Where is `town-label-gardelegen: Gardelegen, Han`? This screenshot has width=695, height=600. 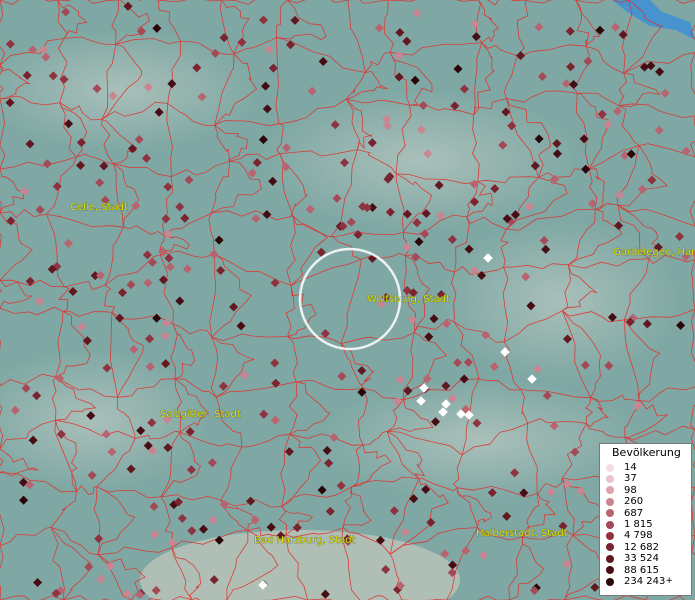
town-label-gardelegen: Gardelegen, Han is located at coordinates (654, 252).